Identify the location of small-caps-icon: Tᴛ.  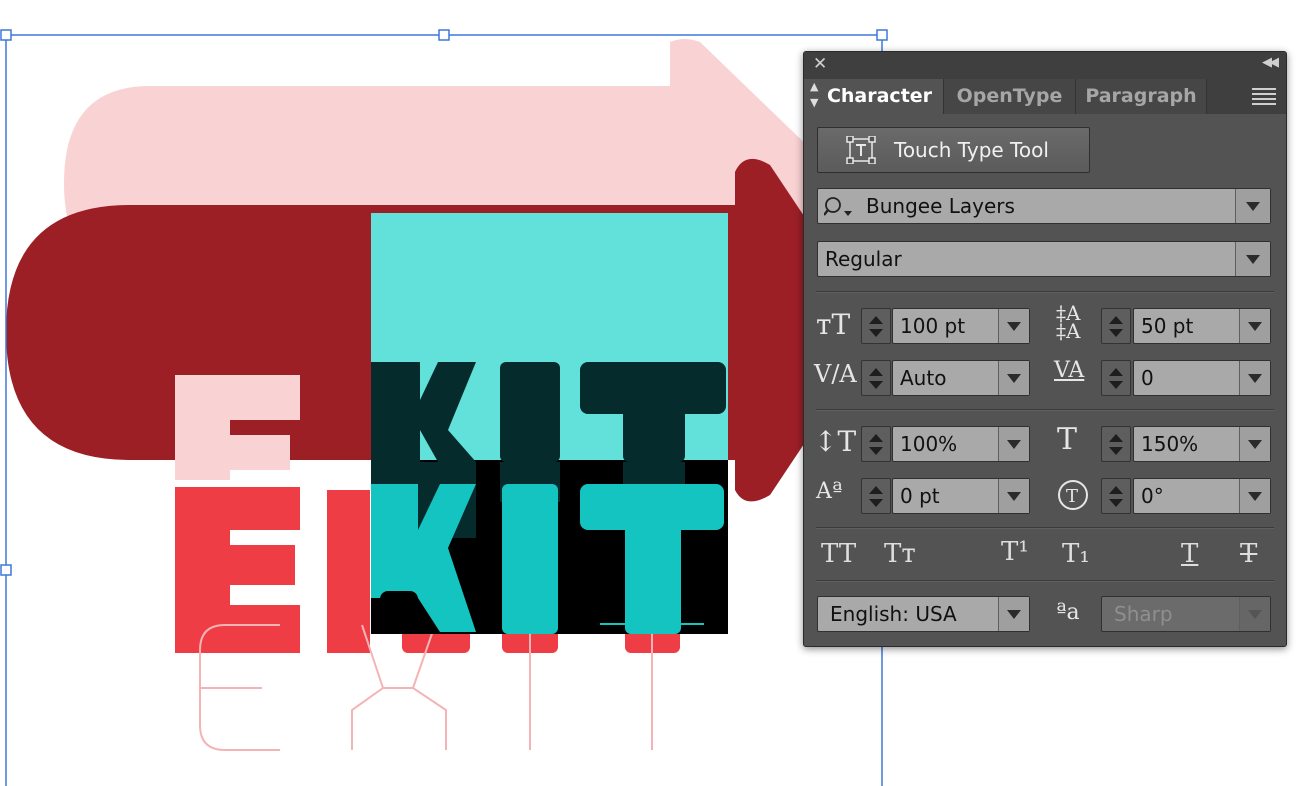
(900, 554).